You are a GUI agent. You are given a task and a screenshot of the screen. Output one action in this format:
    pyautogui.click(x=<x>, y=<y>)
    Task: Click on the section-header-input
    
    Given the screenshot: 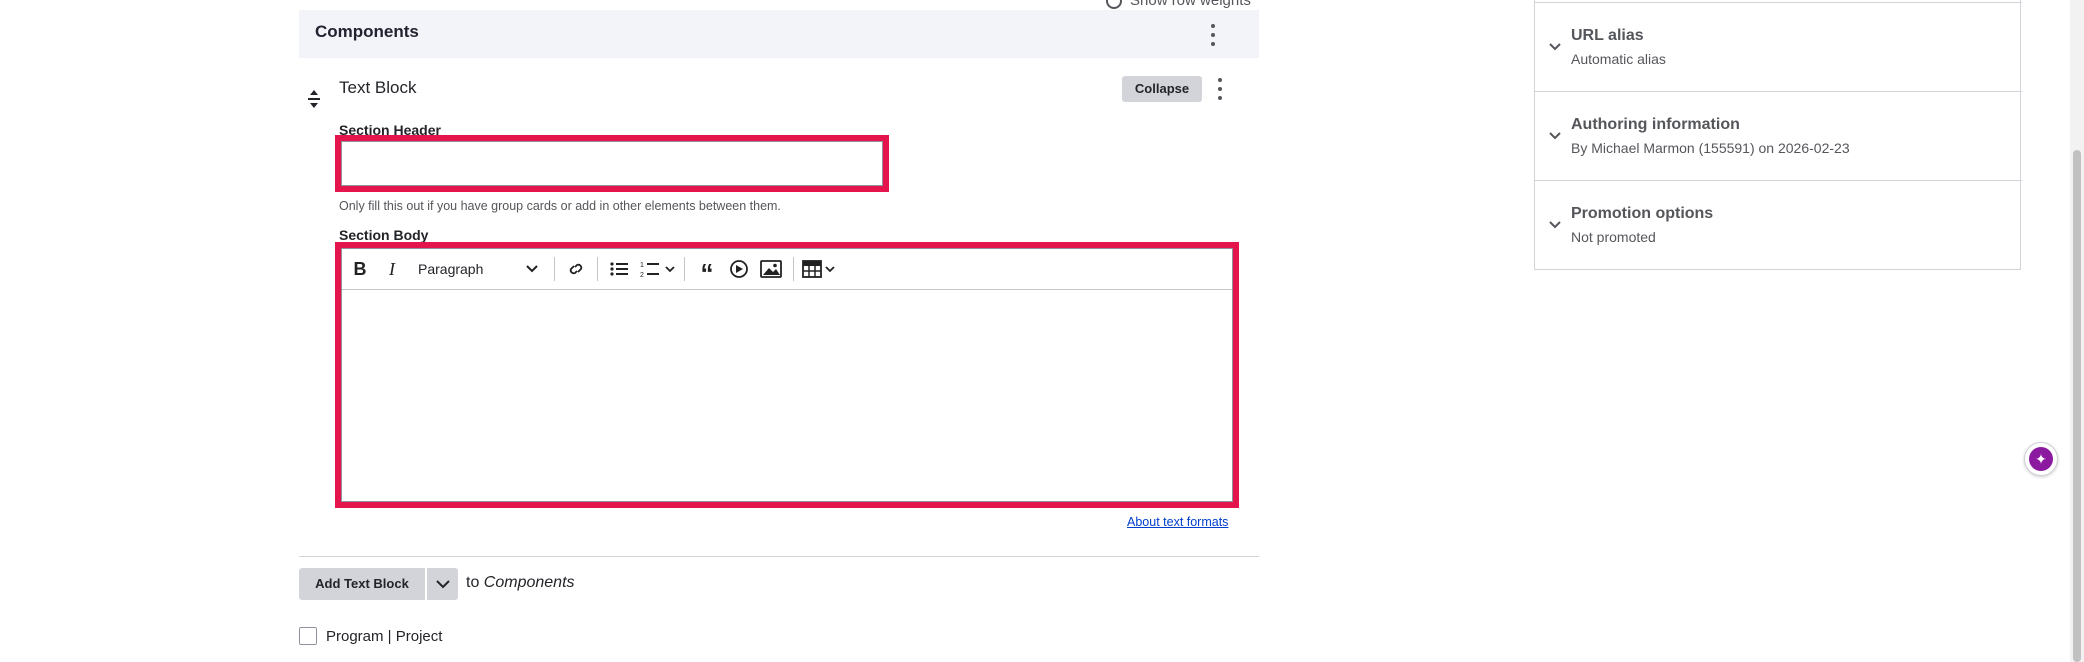 What is the action you would take?
    pyautogui.click(x=612, y=163)
    